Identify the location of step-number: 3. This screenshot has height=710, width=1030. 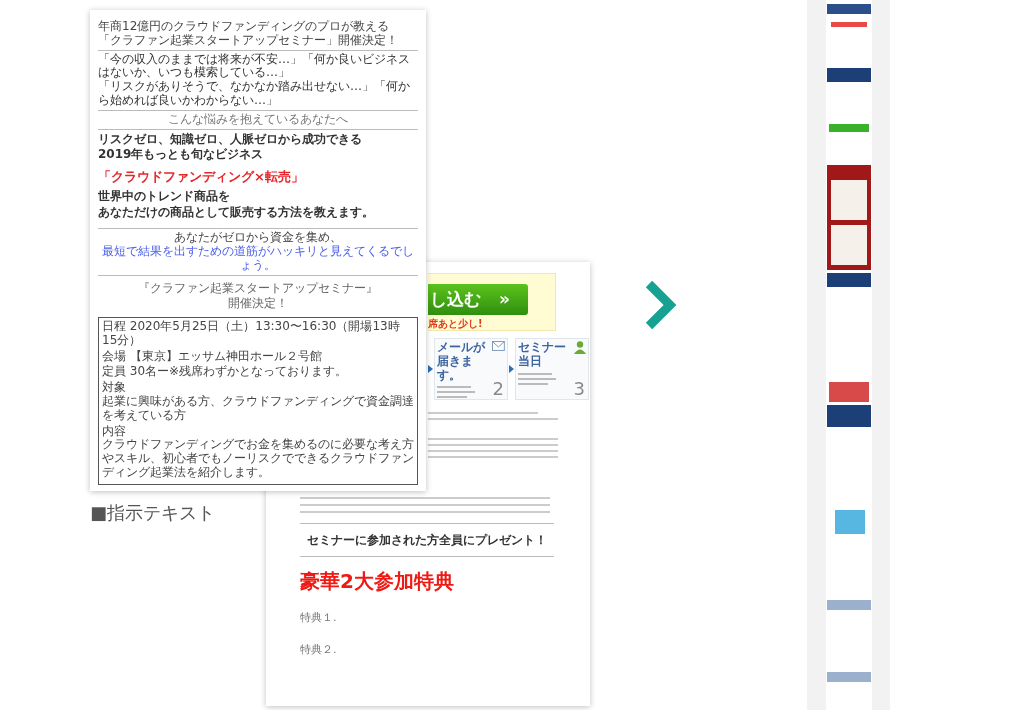
(579, 389).